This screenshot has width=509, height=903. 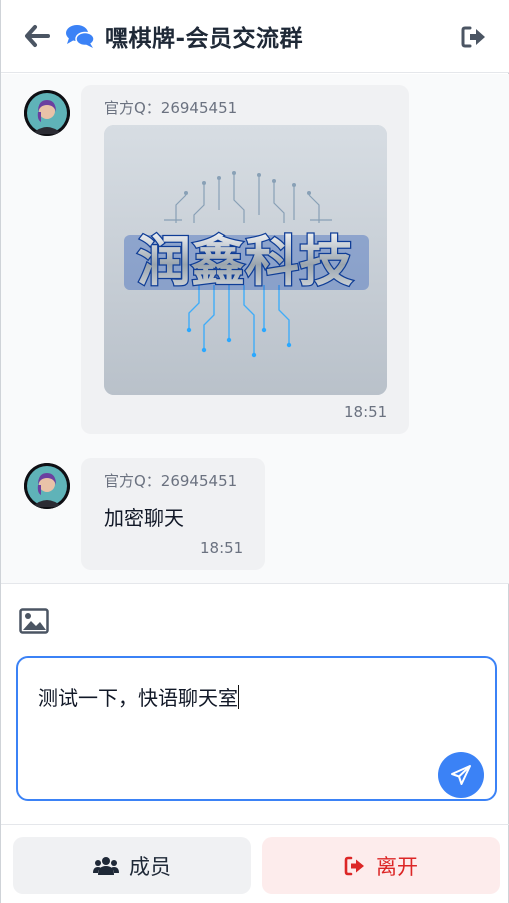 What do you see at coordinates (204, 39) in the screenshot?
I see `page-title: 嘿棋牌-会员交流群` at bounding box center [204, 39].